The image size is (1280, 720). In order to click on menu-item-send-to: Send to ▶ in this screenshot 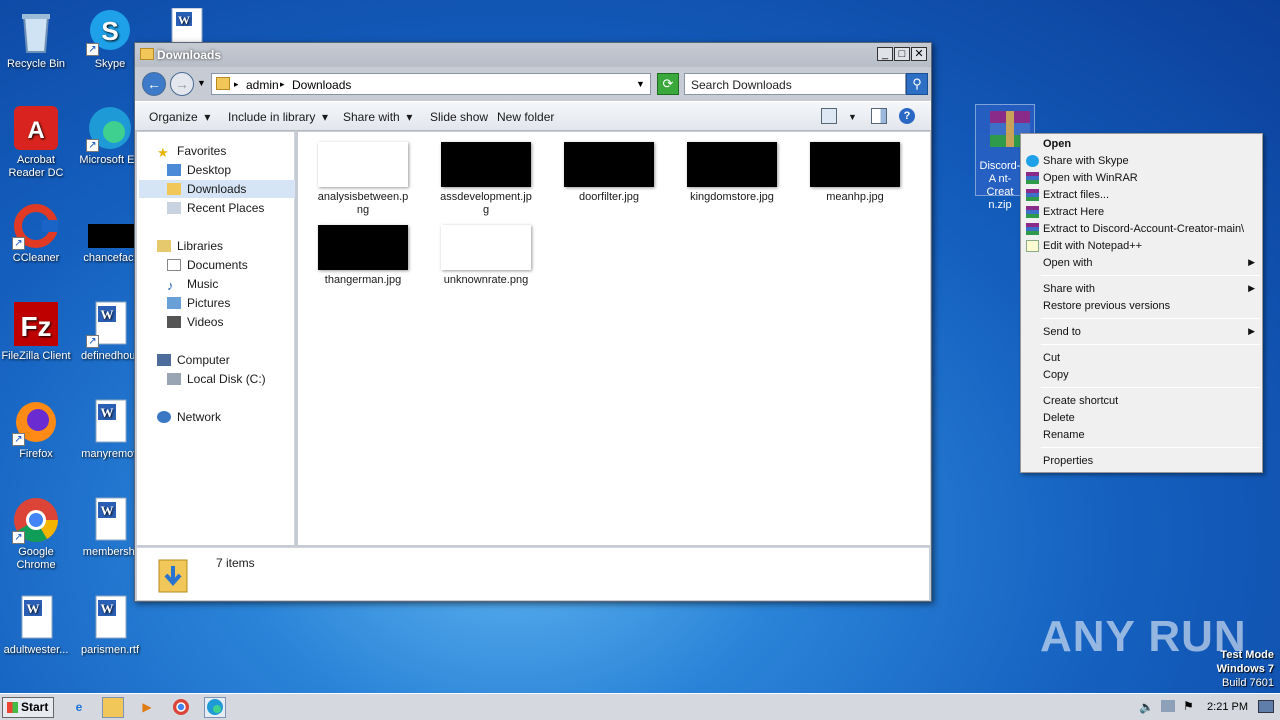, I will do `click(1152, 332)`.